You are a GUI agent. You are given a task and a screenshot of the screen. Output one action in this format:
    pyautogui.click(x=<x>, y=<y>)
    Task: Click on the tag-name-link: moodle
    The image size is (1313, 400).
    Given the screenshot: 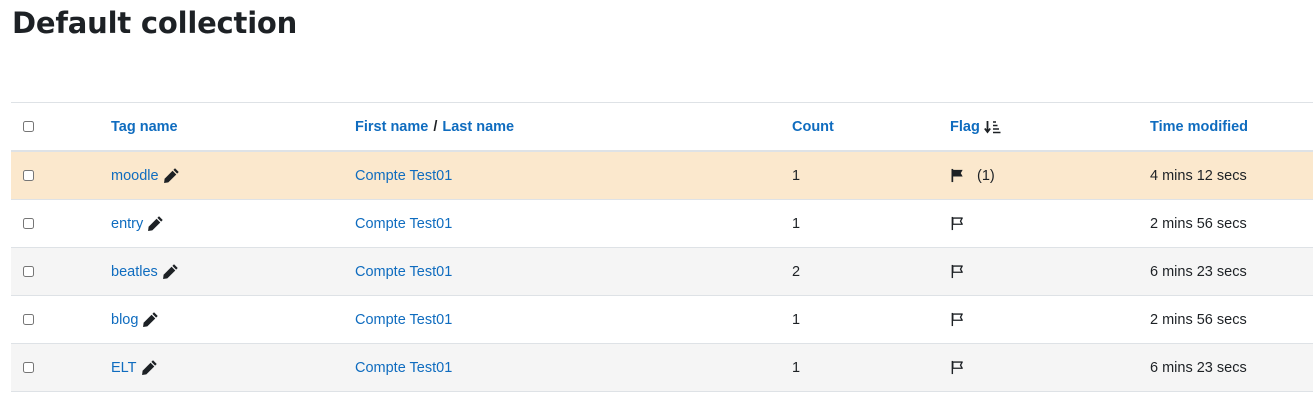 What is the action you would take?
    pyautogui.click(x=135, y=176)
    